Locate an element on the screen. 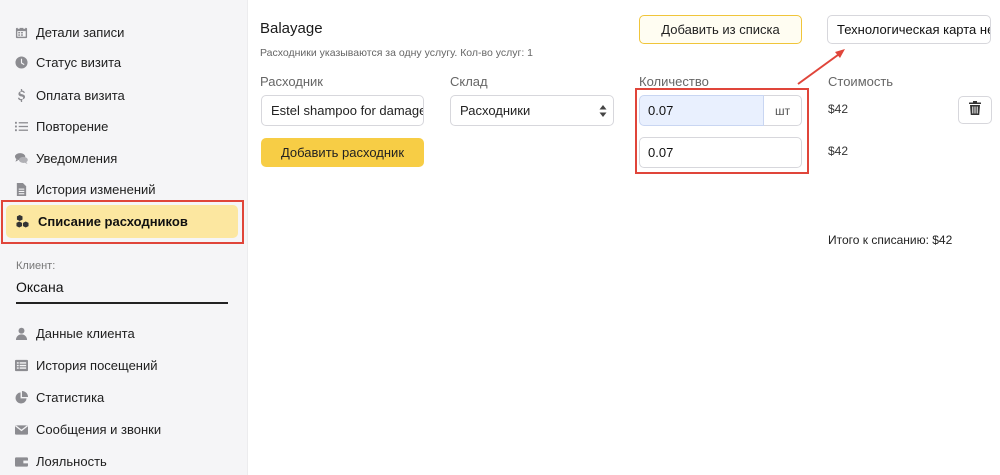  add-consumable-button: Добавить расходник is located at coordinates (342, 152).